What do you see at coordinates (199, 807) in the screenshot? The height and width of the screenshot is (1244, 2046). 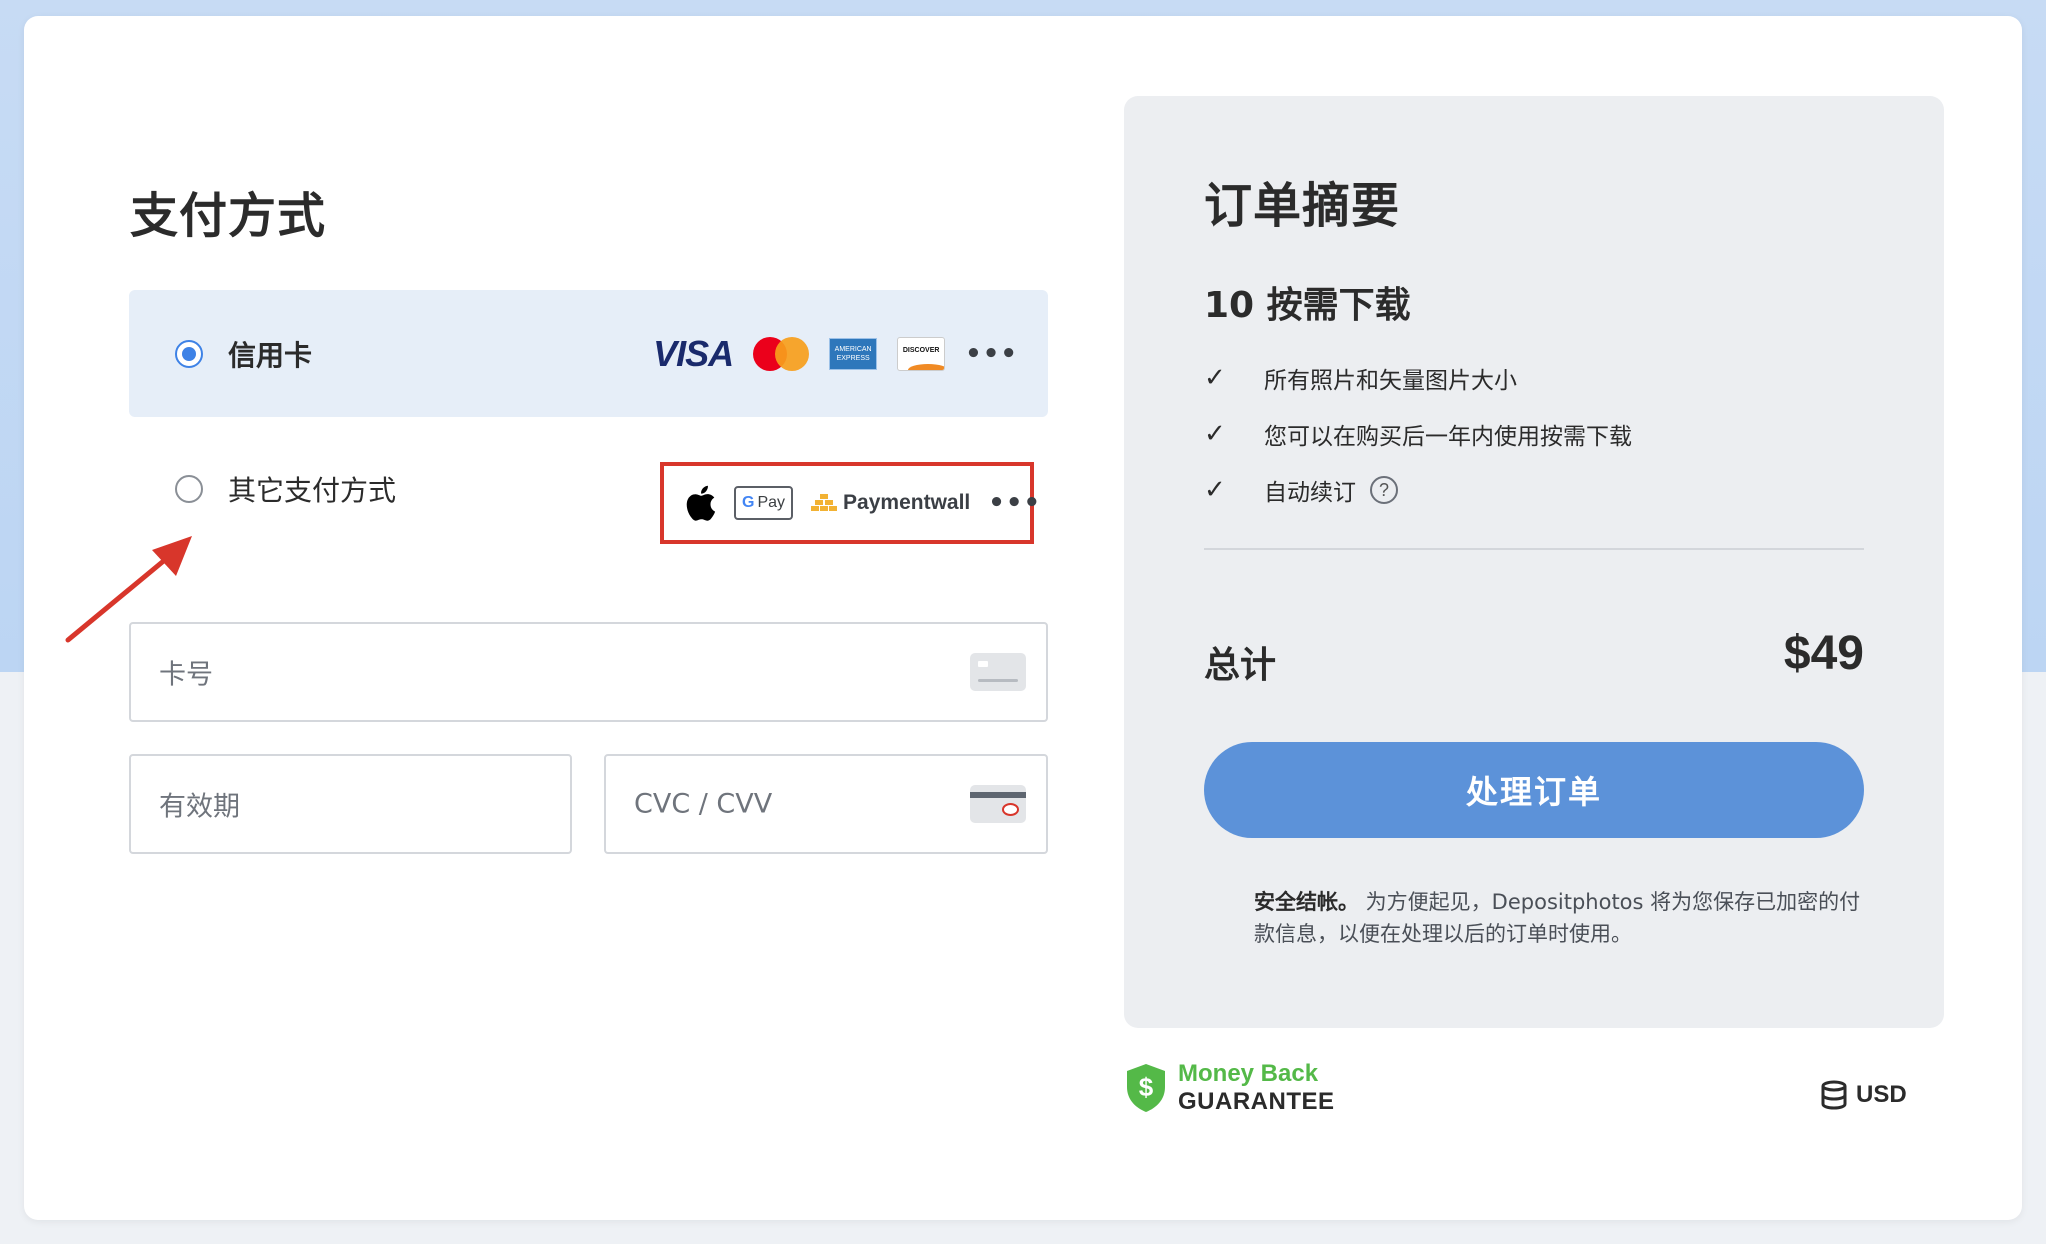 I see `expiry-placeholder: 有效期` at bounding box center [199, 807].